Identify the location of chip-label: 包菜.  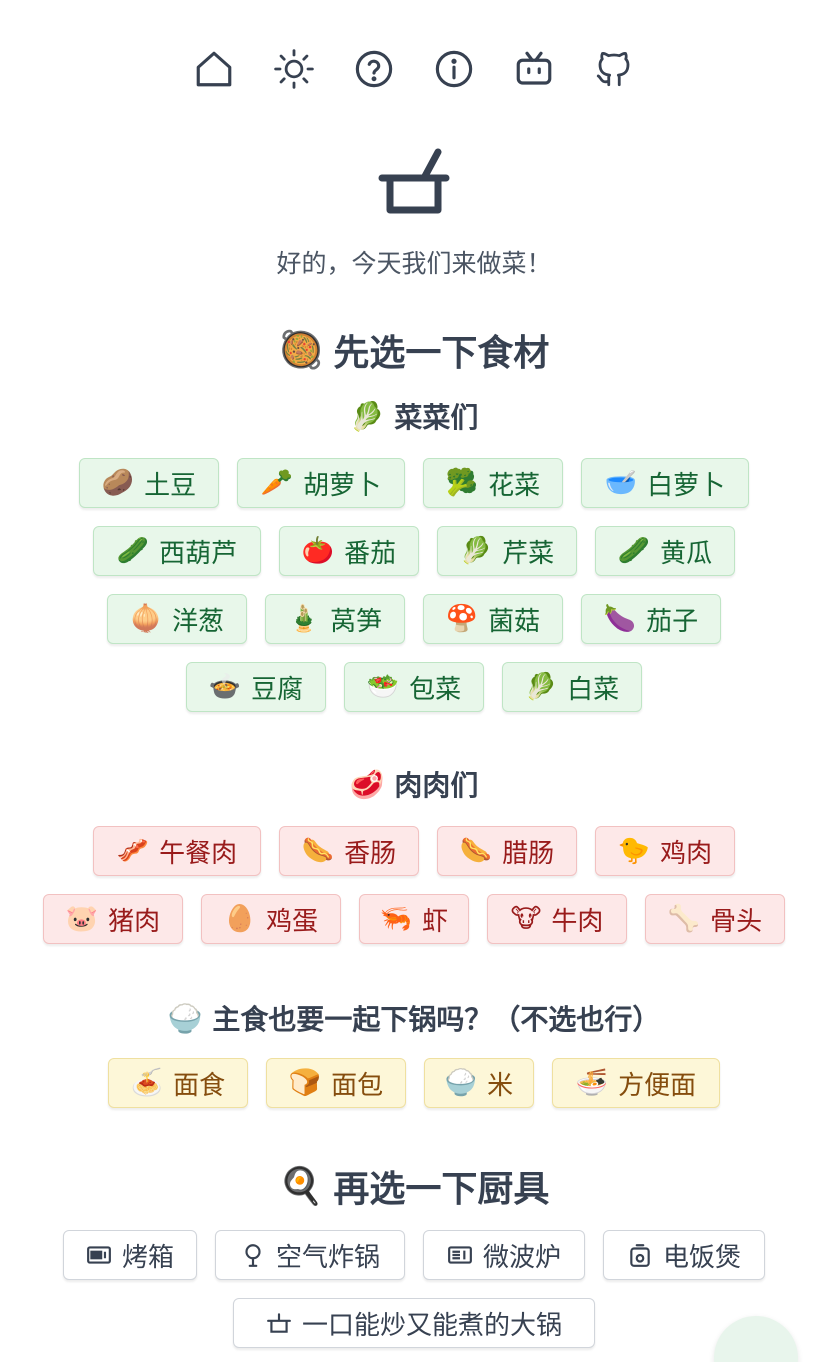
(435, 689).